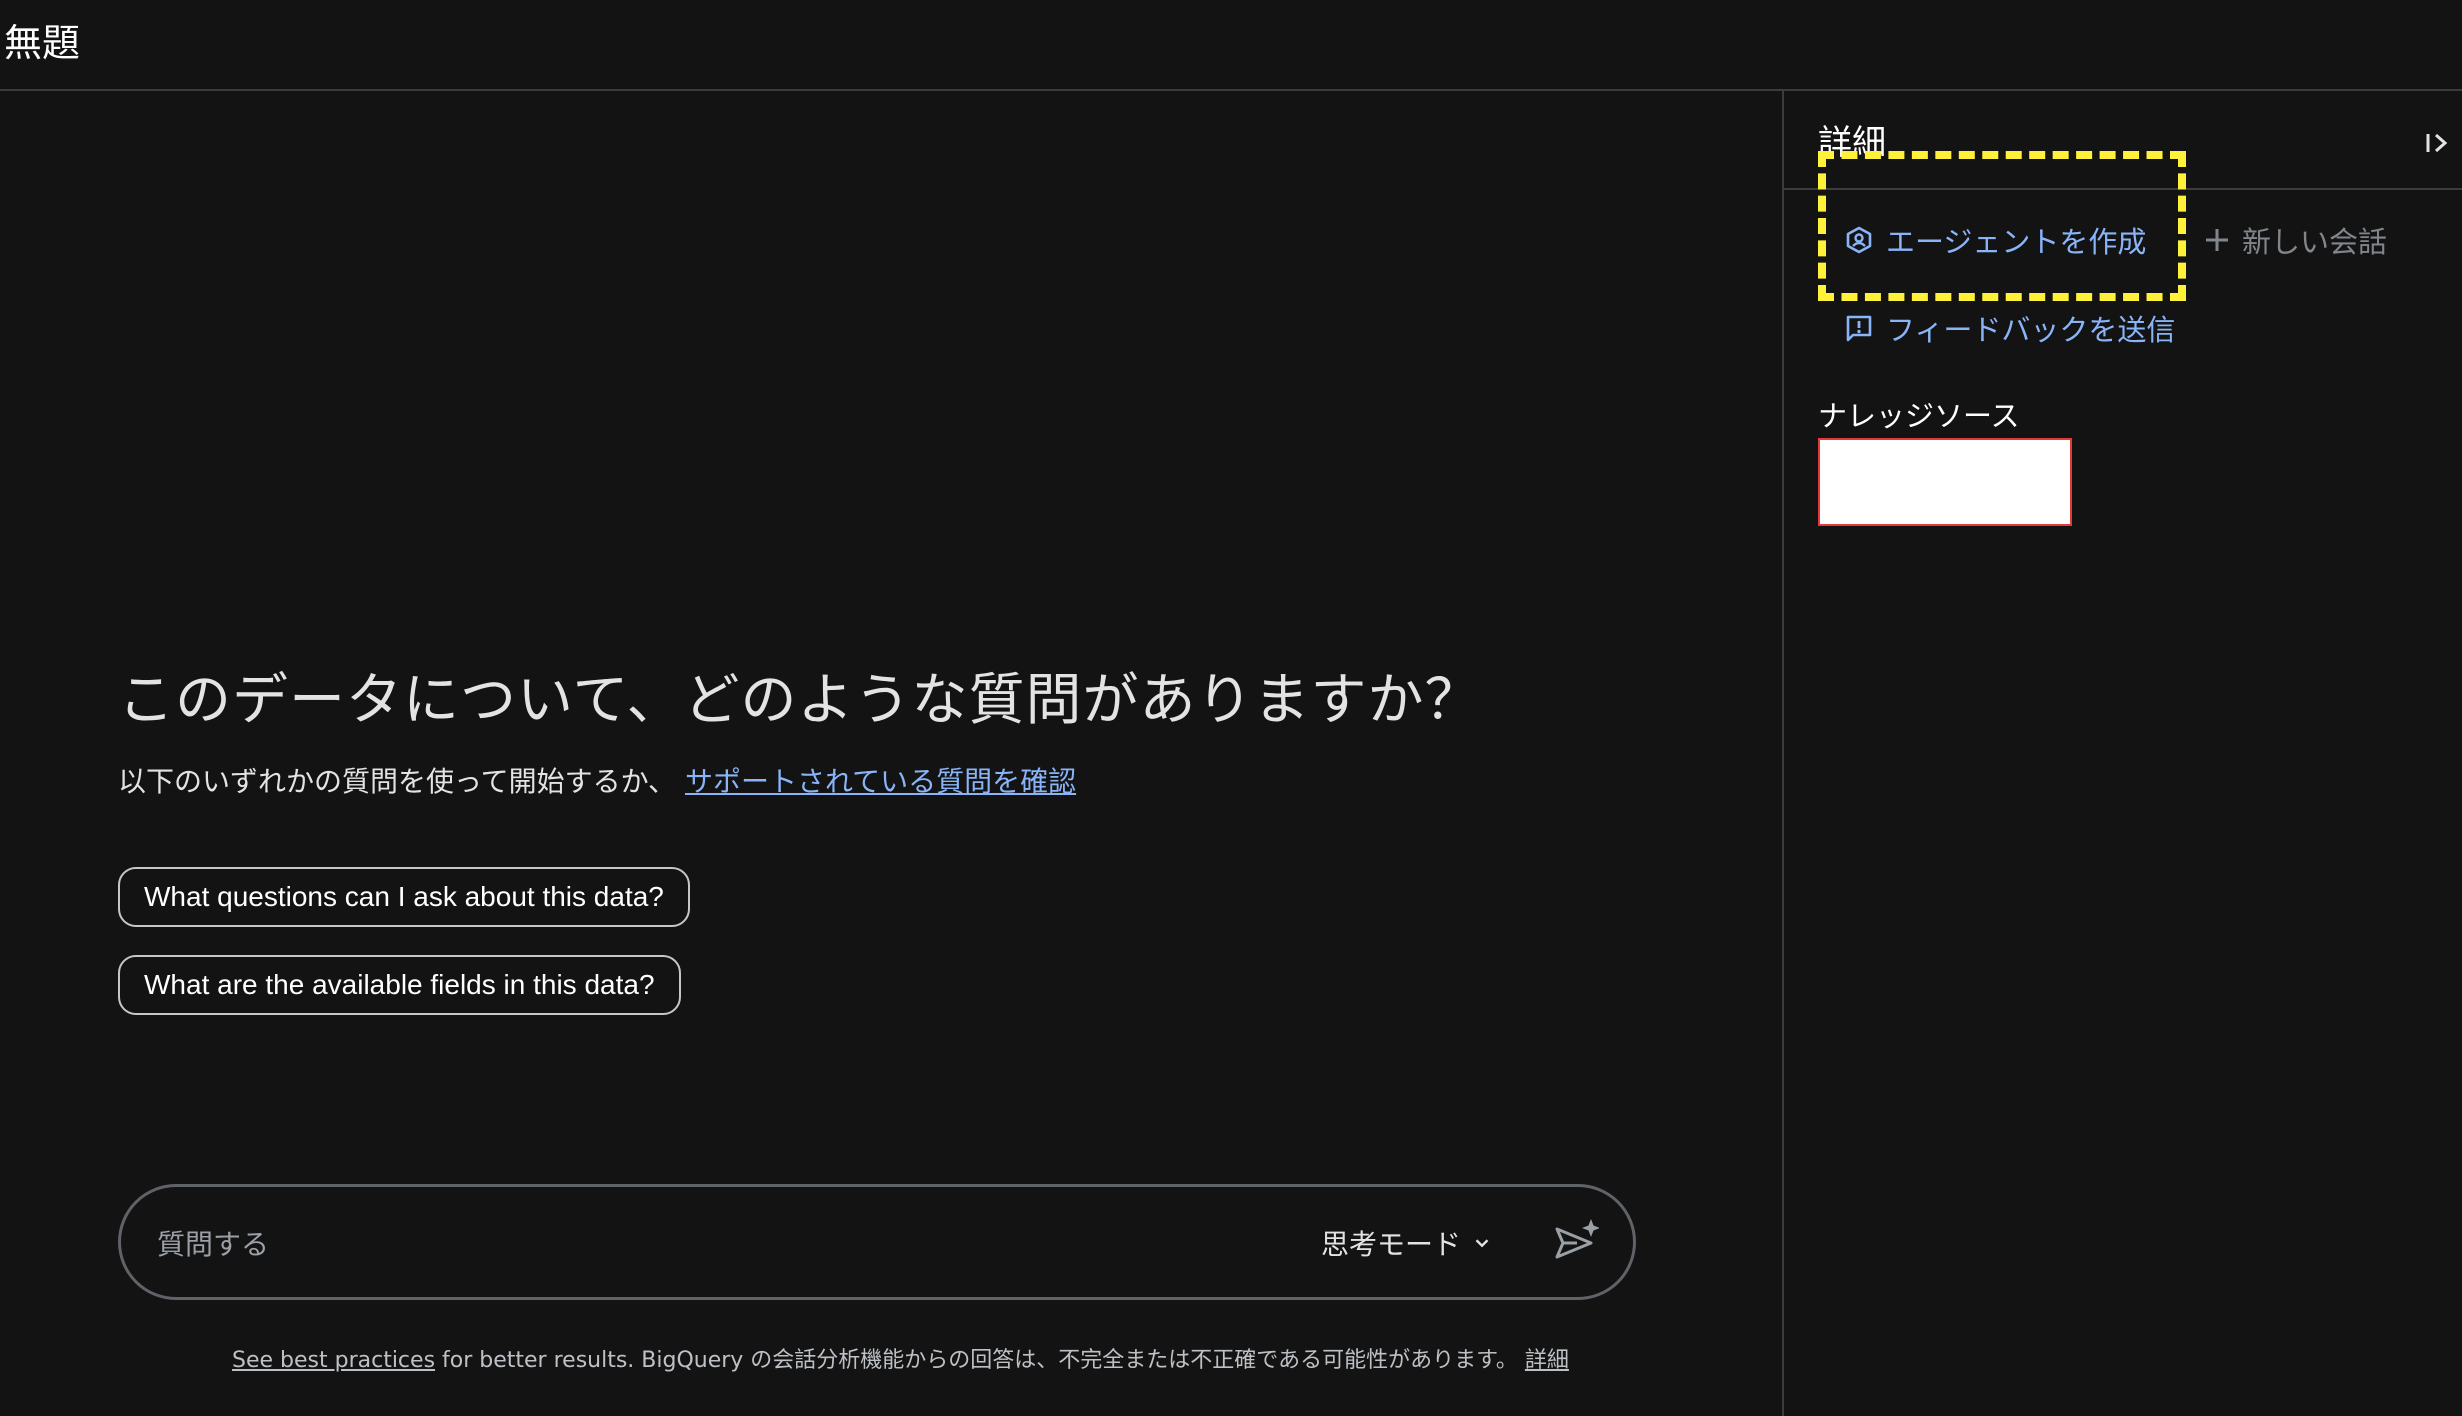  What do you see at coordinates (707, 1244) in the screenshot?
I see `question-input` at bounding box center [707, 1244].